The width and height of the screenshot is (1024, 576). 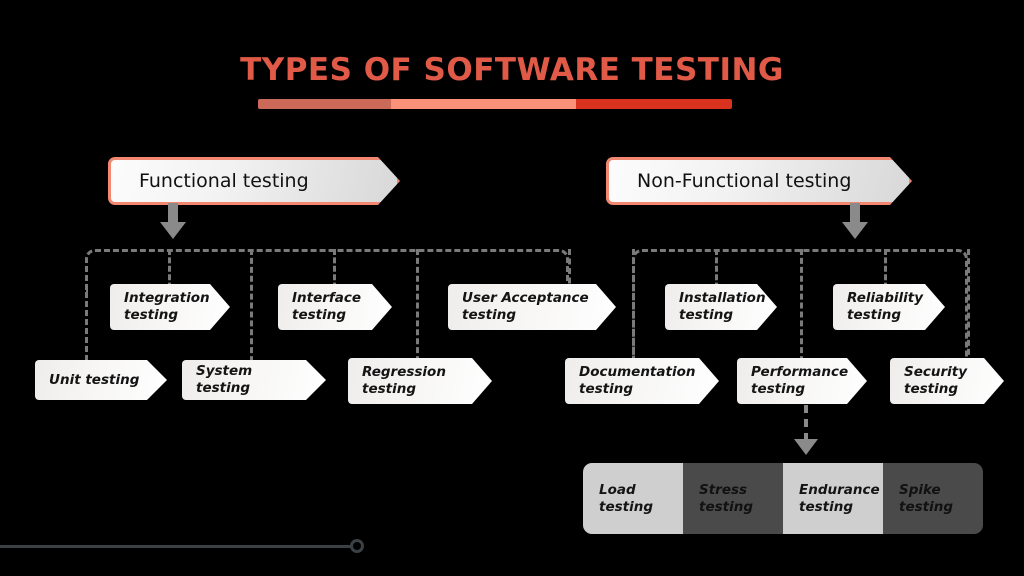 I want to click on item-documentation-testing: Documentation testing, so click(x=642, y=381).